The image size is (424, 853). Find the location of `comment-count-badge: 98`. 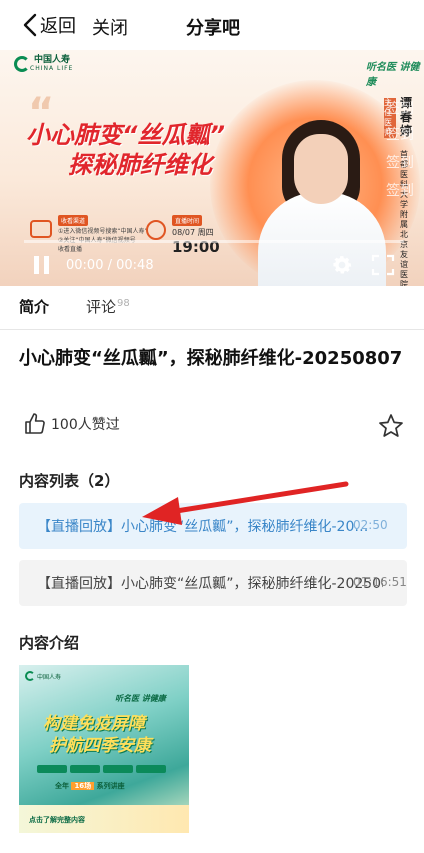

comment-count-badge: 98 is located at coordinates (123, 303).